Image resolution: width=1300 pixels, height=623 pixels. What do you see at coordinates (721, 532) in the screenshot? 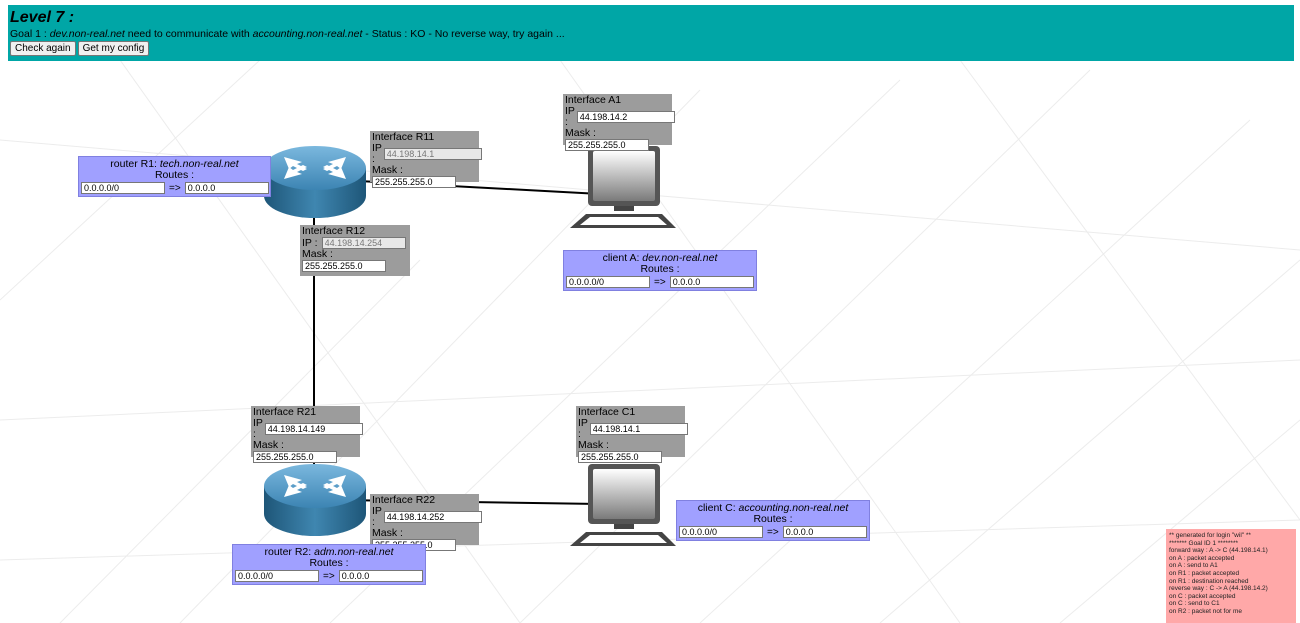
I see `client-c-route-destination` at bounding box center [721, 532].